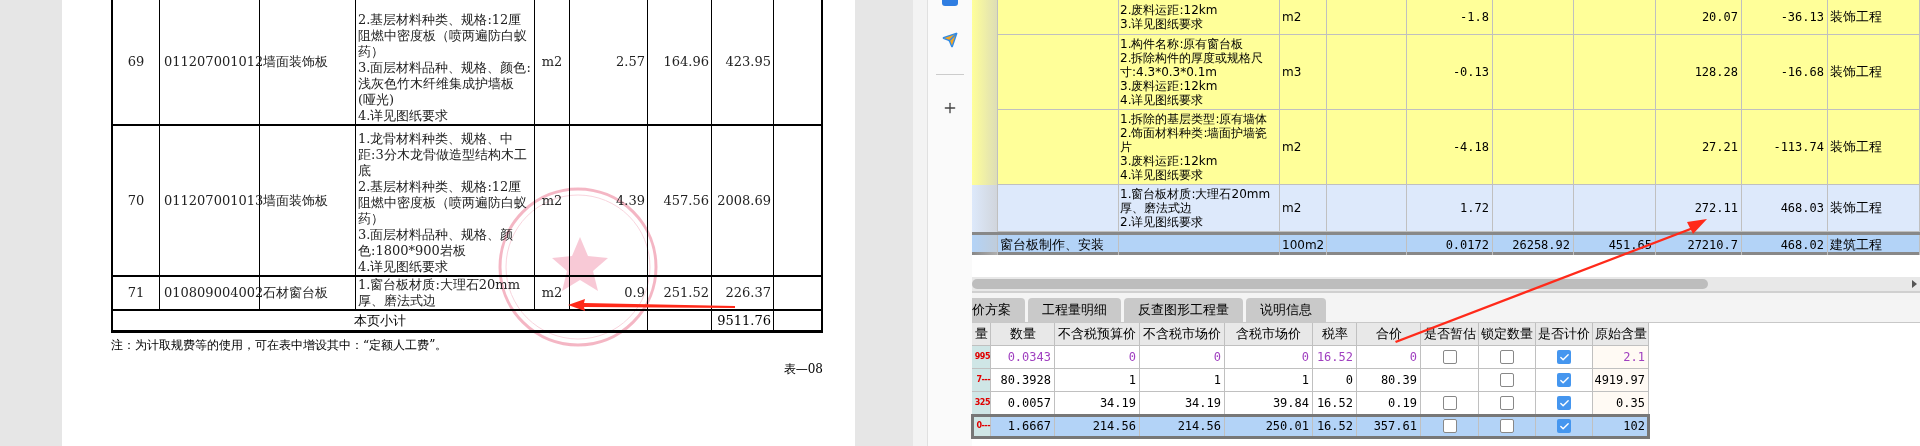  Describe the element at coordinates (1029, 357) in the screenshot. I see `table-cell-text: 0.0343` at that location.